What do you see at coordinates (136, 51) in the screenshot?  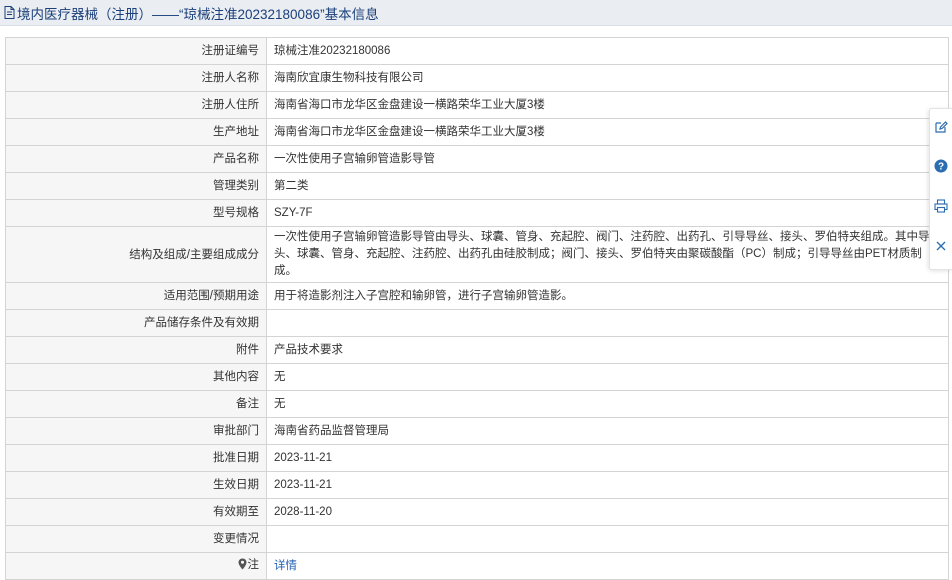 I see `field-label: 注册证编号` at bounding box center [136, 51].